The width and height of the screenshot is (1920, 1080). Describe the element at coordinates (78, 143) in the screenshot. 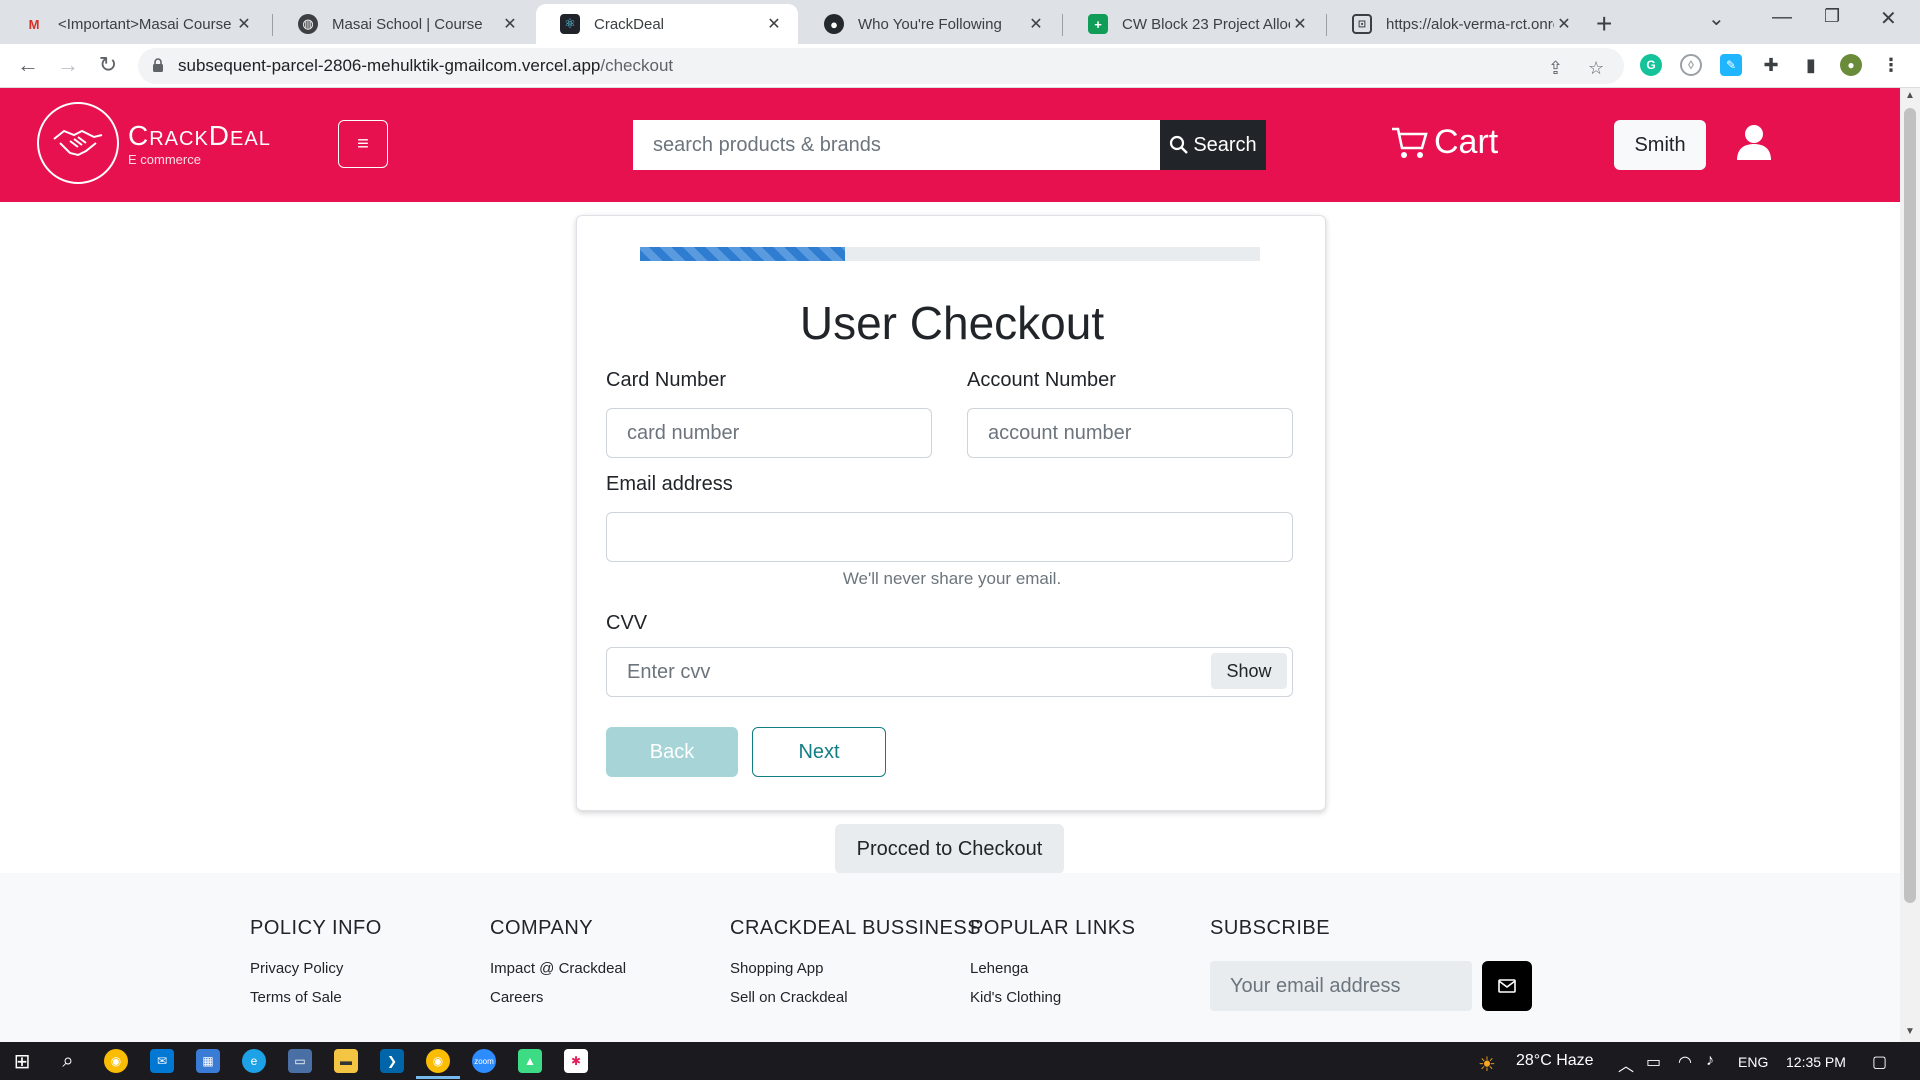

I see `handshake-logo-icon` at that location.